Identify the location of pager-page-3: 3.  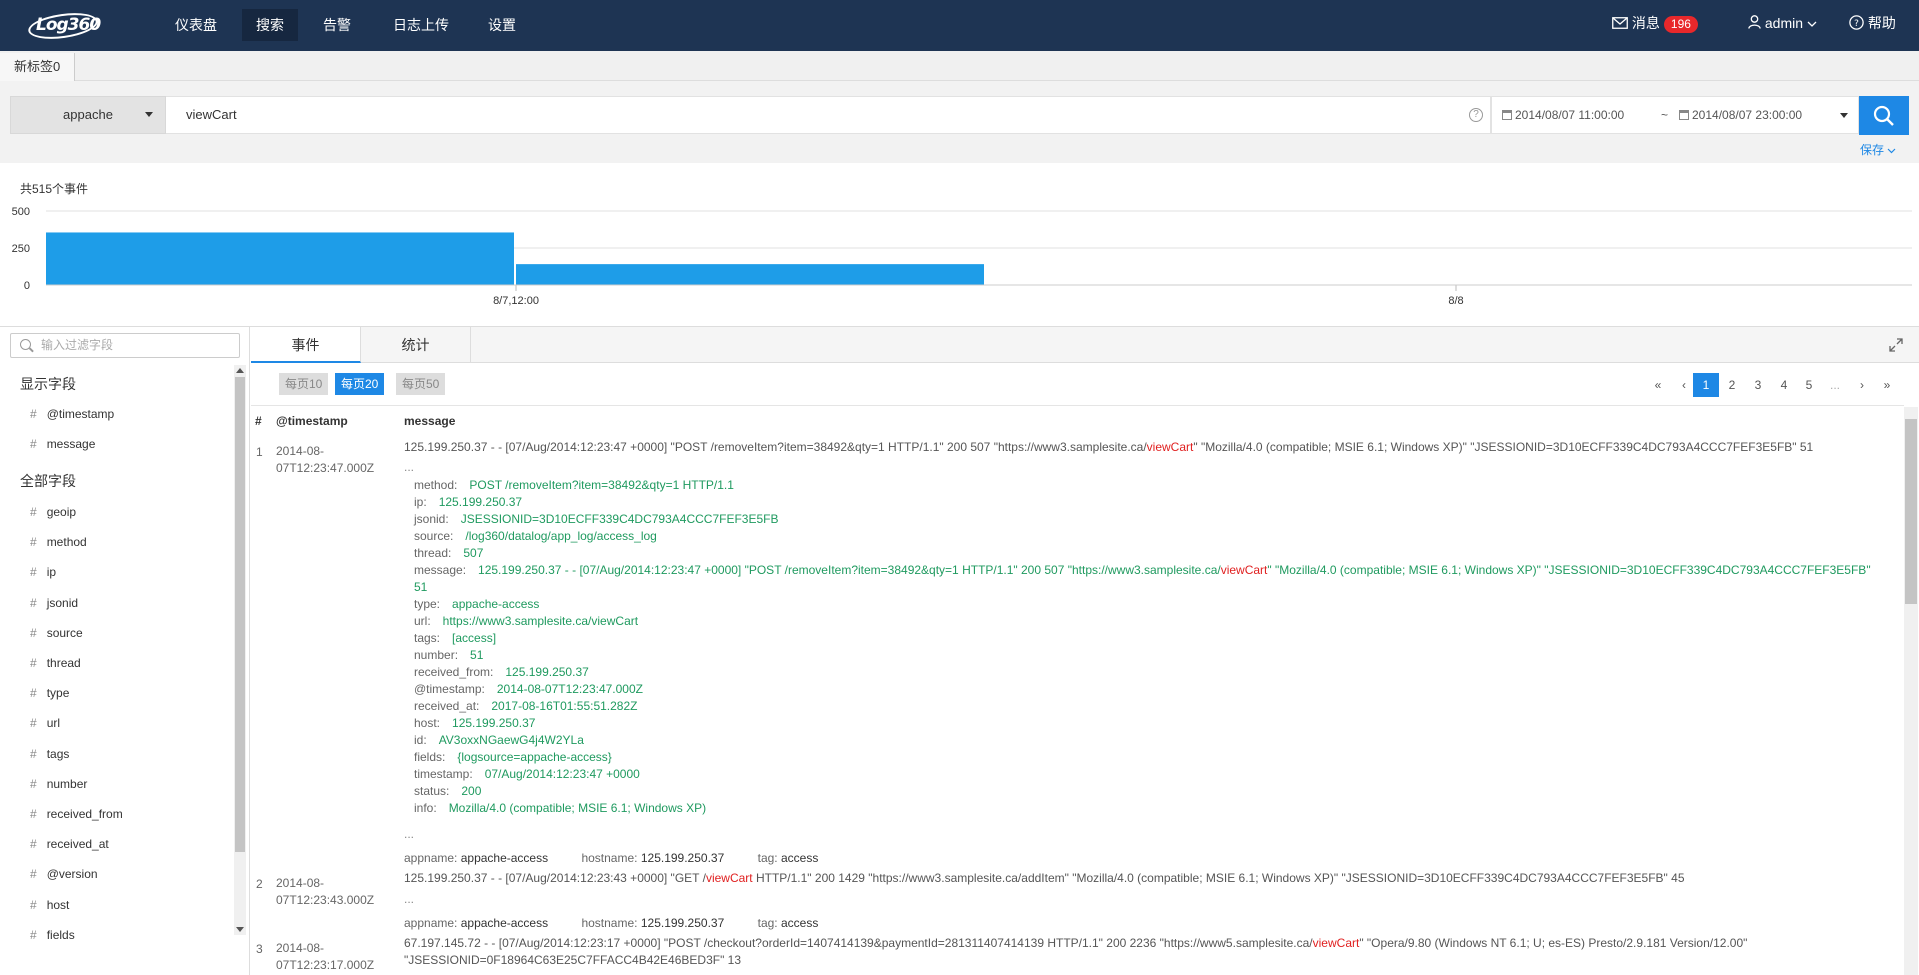
(1758, 385).